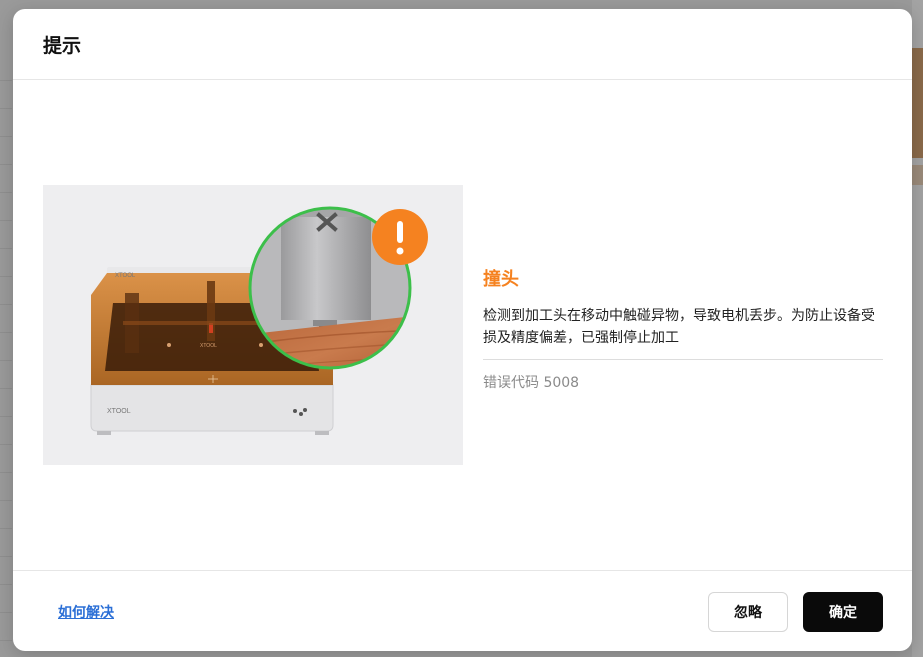 The image size is (923, 657). I want to click on dialog-footer: 如何解决 忽略 确定, so click(462, 610).